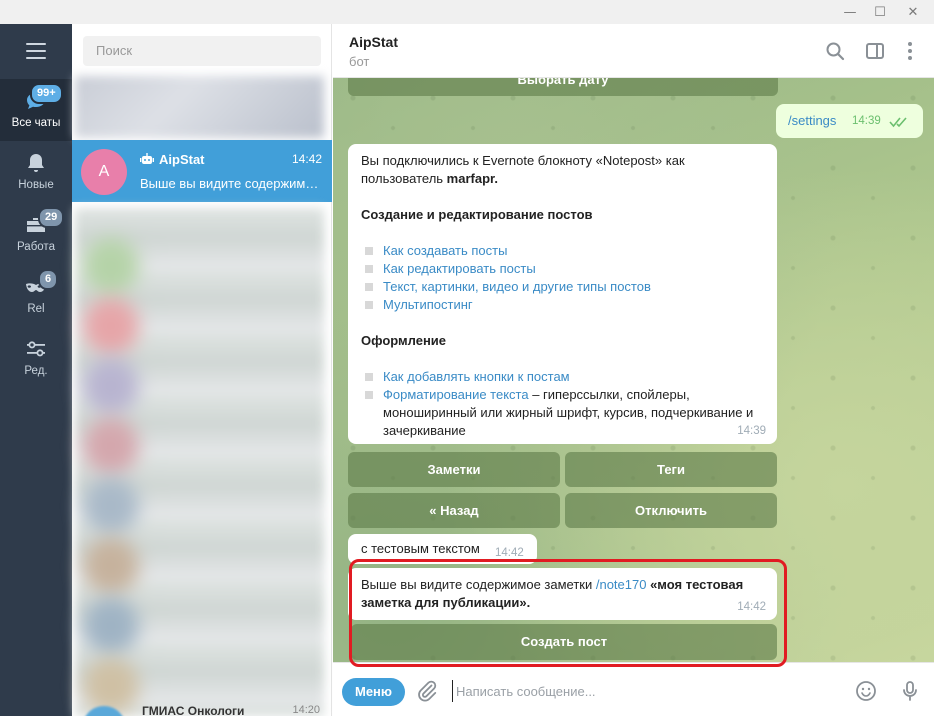 The width and height of the screenshot is (934, 716). Describe the element at coordinates (46, 93) in the screenshot. I see `folder-badge: 99+` at that location.